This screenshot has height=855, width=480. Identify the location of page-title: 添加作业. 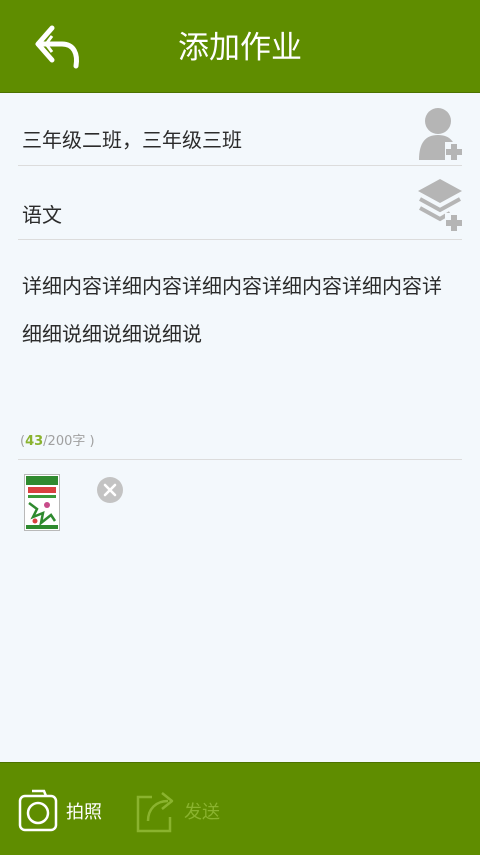
(240, 48).